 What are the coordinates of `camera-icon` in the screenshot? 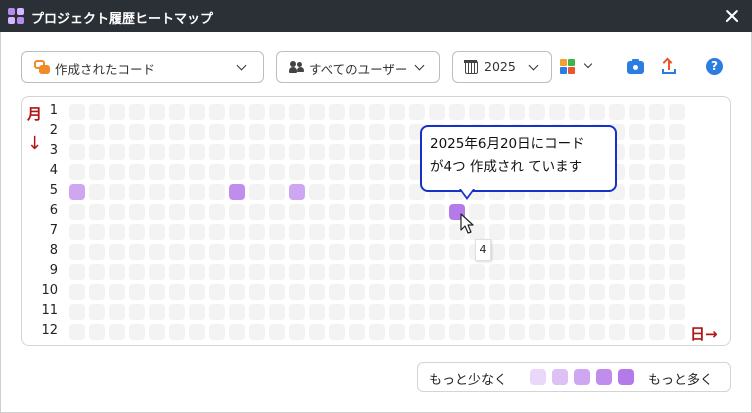 It's located at (636, 67).